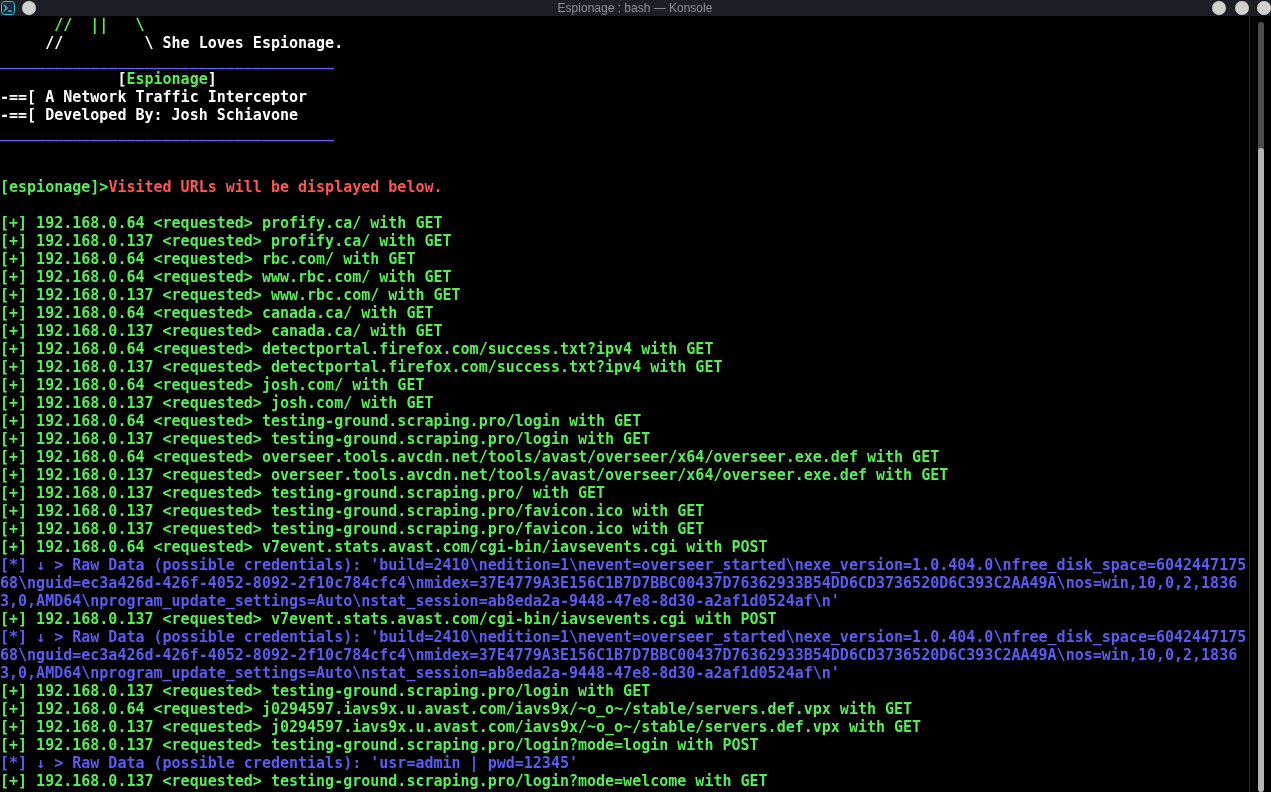 This screenshot has width=1271, height=792. I want to click on log-line: [+] 192.168.0.64 <requested> v7event.stats.avast.com/cgi-bin/iavsevents.cgi with POST, so click(384, 547).